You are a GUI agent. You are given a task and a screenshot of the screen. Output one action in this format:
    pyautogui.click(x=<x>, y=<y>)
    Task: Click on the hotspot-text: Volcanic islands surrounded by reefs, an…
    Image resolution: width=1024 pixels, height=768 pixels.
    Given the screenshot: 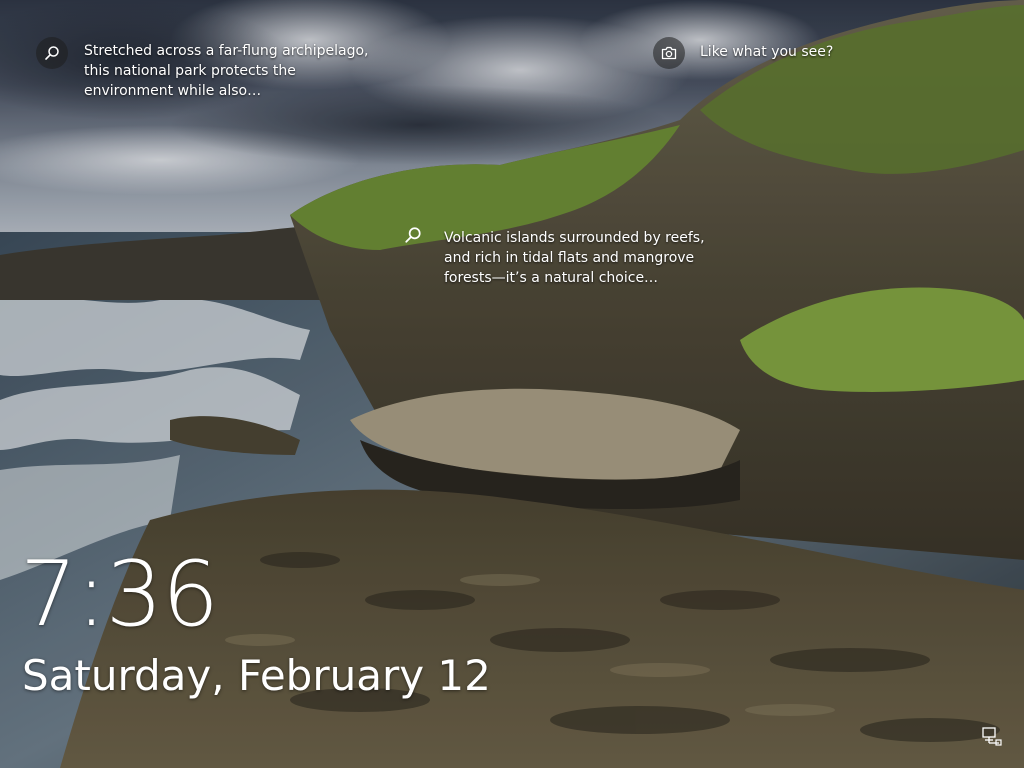 What is the action you would take?
    pyautogui.click(x=589, y=258)
    